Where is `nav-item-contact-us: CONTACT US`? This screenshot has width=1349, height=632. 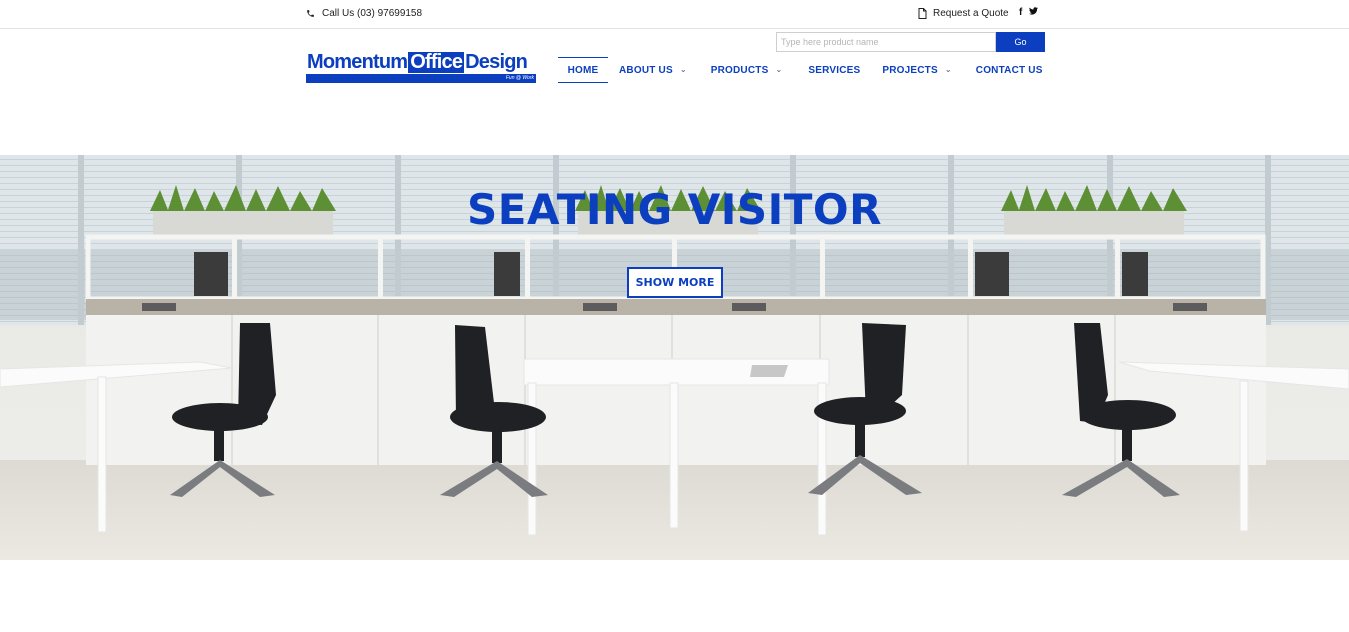
nav-item-contact-us: CONTACT US is located at coordinates (1009, 70).